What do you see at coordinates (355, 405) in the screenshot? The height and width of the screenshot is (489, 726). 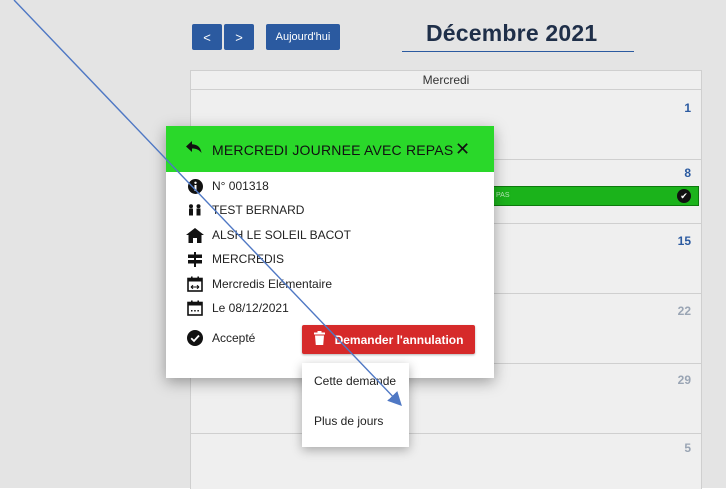 I see `cancel-dropdown-menu: Cette demande Plus de jours` at bounding box center [355, 405].